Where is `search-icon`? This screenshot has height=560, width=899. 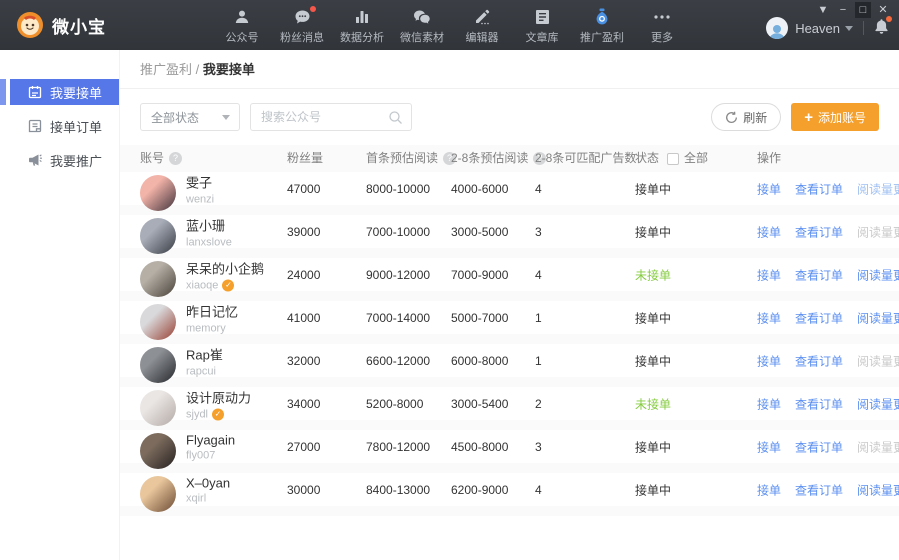
search-icon is located at coordinates (395, 120).